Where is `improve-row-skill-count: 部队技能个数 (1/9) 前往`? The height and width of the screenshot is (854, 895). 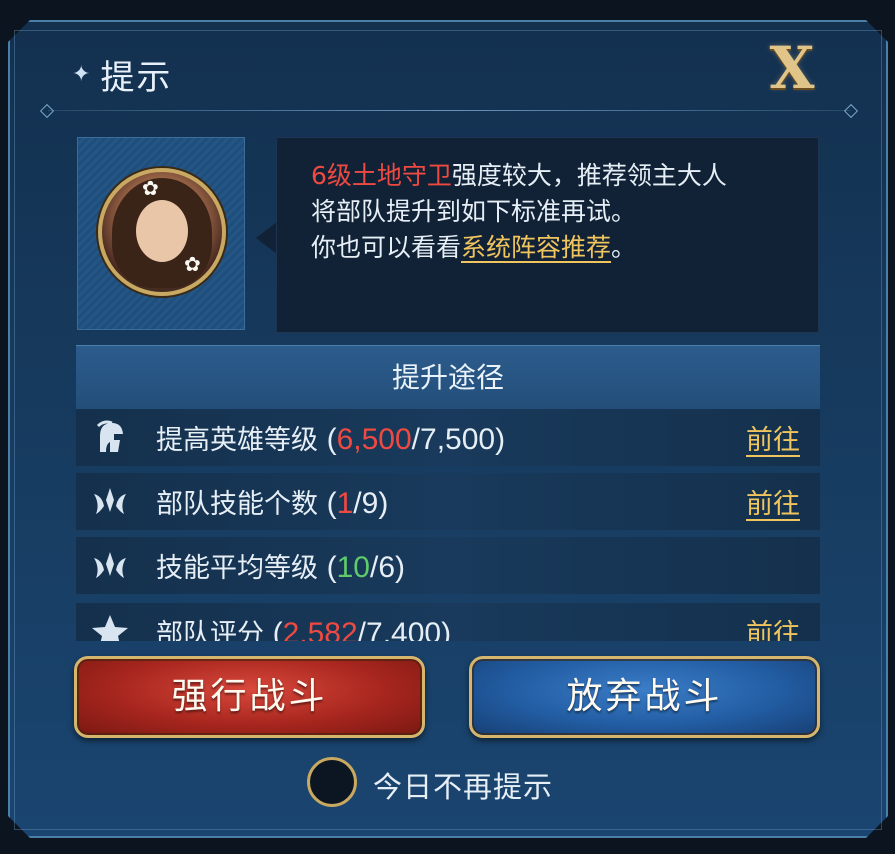
improve-row-skill-count: 部队技能个数 (1/9) 前往 is located at coordinates (448, 501).